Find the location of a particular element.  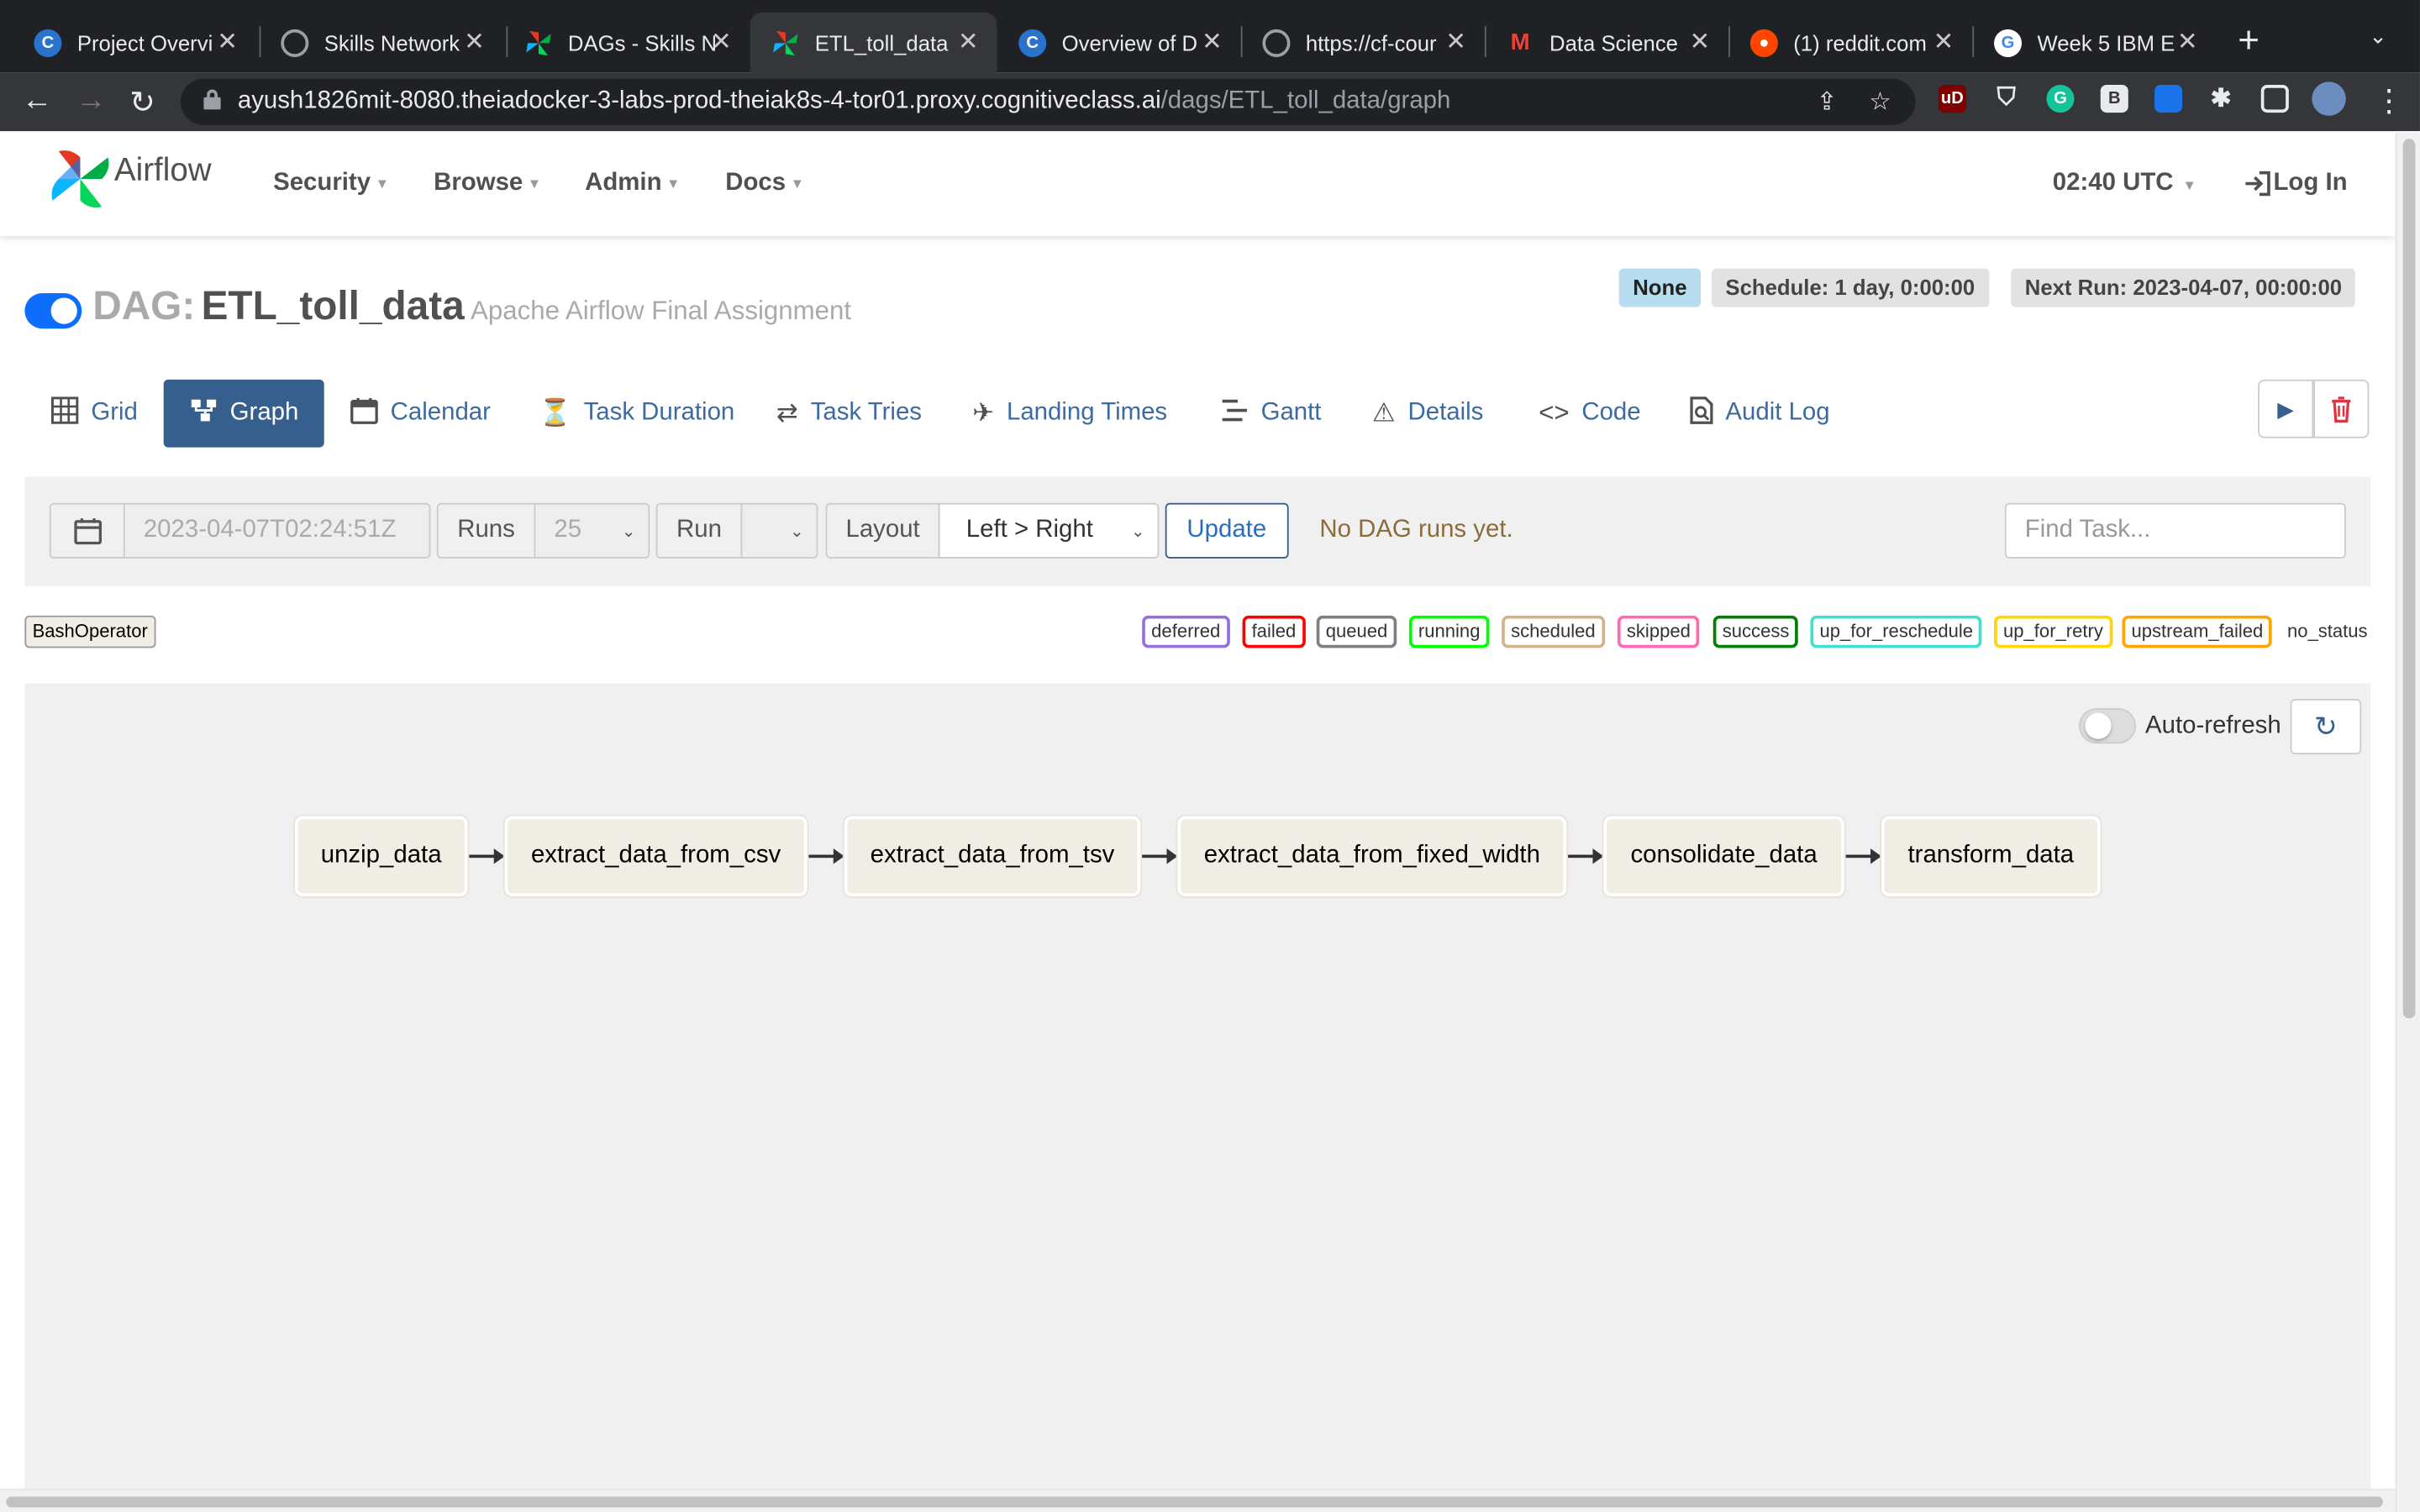

tab-gantt: Gantt is located at coordinates (1271, 414).